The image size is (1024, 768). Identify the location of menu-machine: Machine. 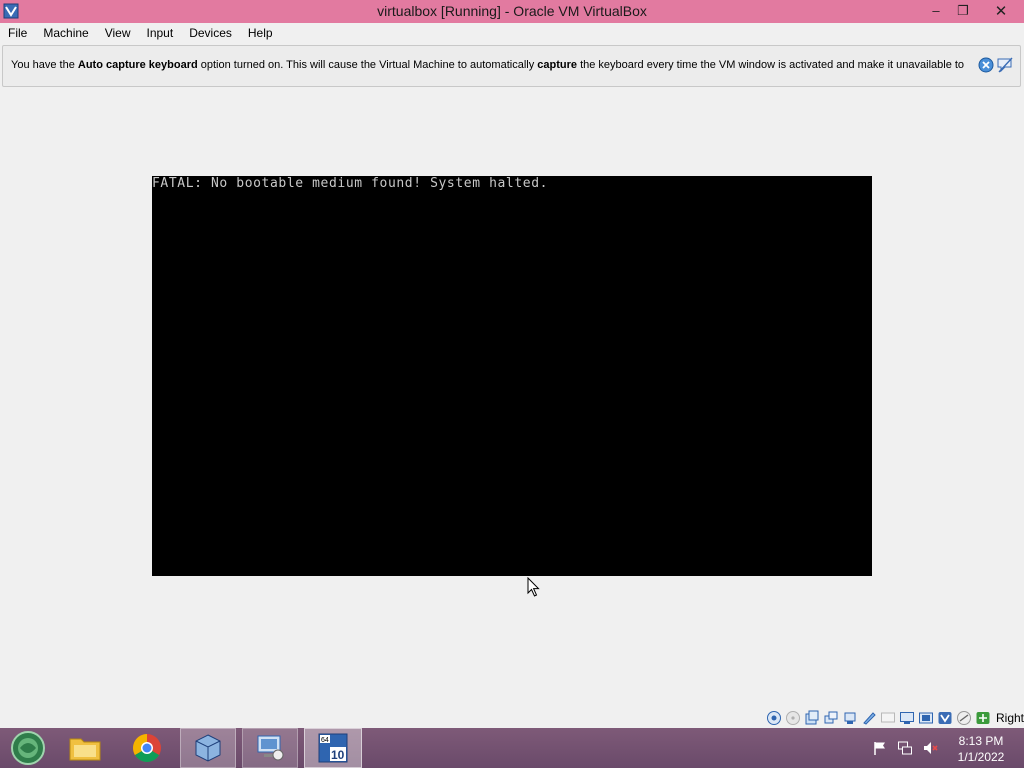
(65, 33).